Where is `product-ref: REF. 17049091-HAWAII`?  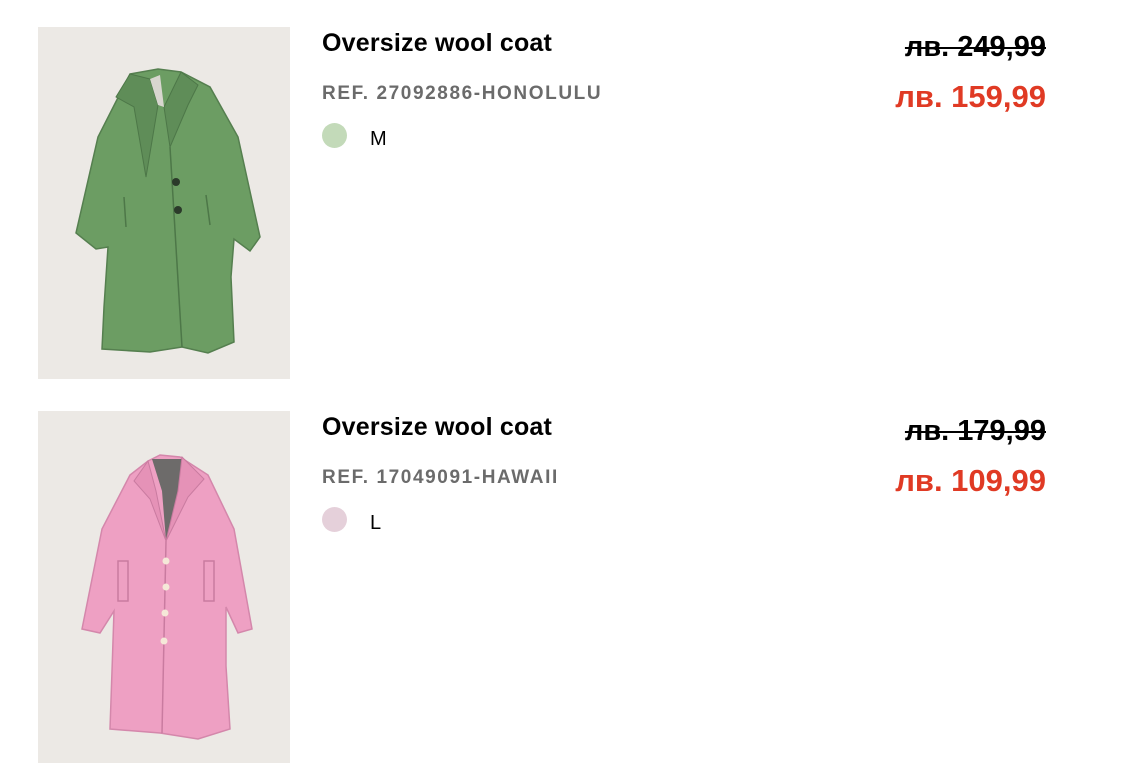 product-ref: REF. 17049091-HAWAII is located at coordinates (440, 477).